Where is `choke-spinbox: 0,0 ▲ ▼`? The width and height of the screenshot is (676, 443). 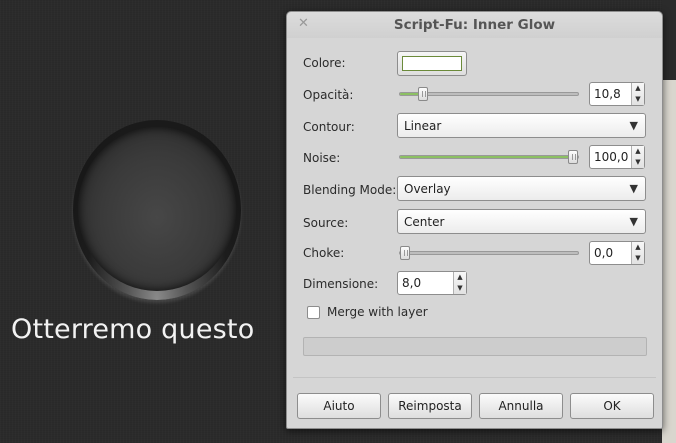
choke-spinbox: 0,0 ▲ ▼ is located at coordinates (617, 253).